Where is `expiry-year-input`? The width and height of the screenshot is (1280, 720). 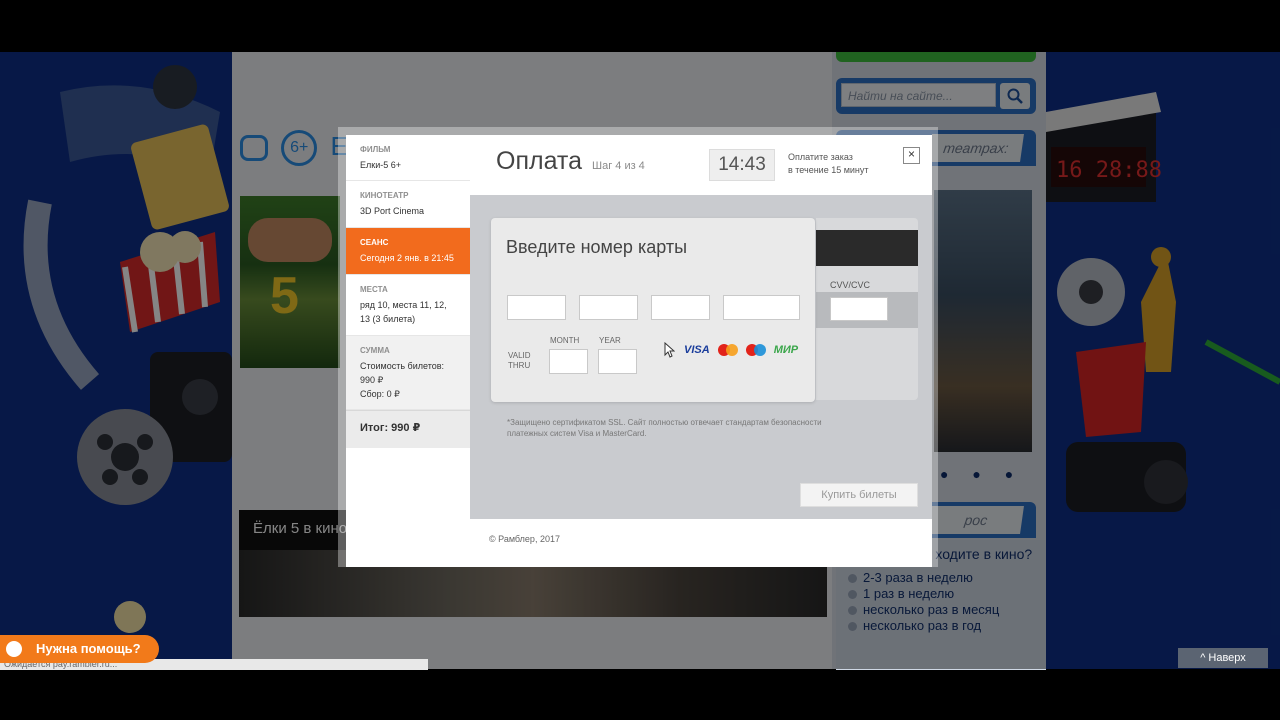 expiry-year-input is located at coordinates (617, 361).